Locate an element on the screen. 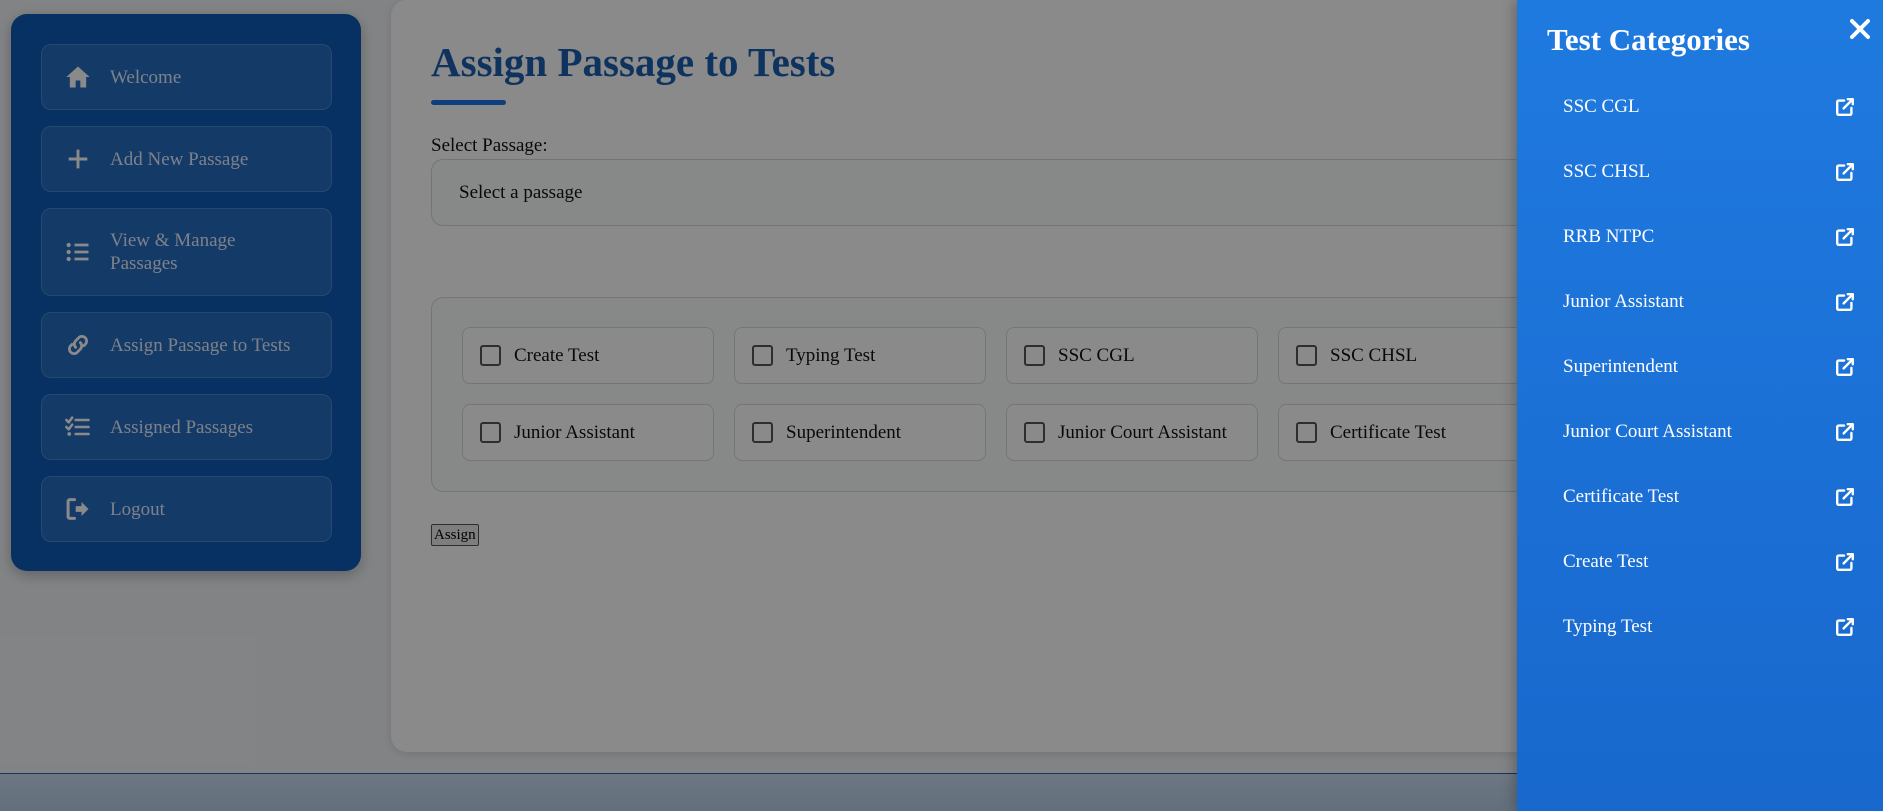 The width and height of the screenshot is (1883, 811). drawer-item-superintendent: Superintendent is located at coordinates (1707, 367).